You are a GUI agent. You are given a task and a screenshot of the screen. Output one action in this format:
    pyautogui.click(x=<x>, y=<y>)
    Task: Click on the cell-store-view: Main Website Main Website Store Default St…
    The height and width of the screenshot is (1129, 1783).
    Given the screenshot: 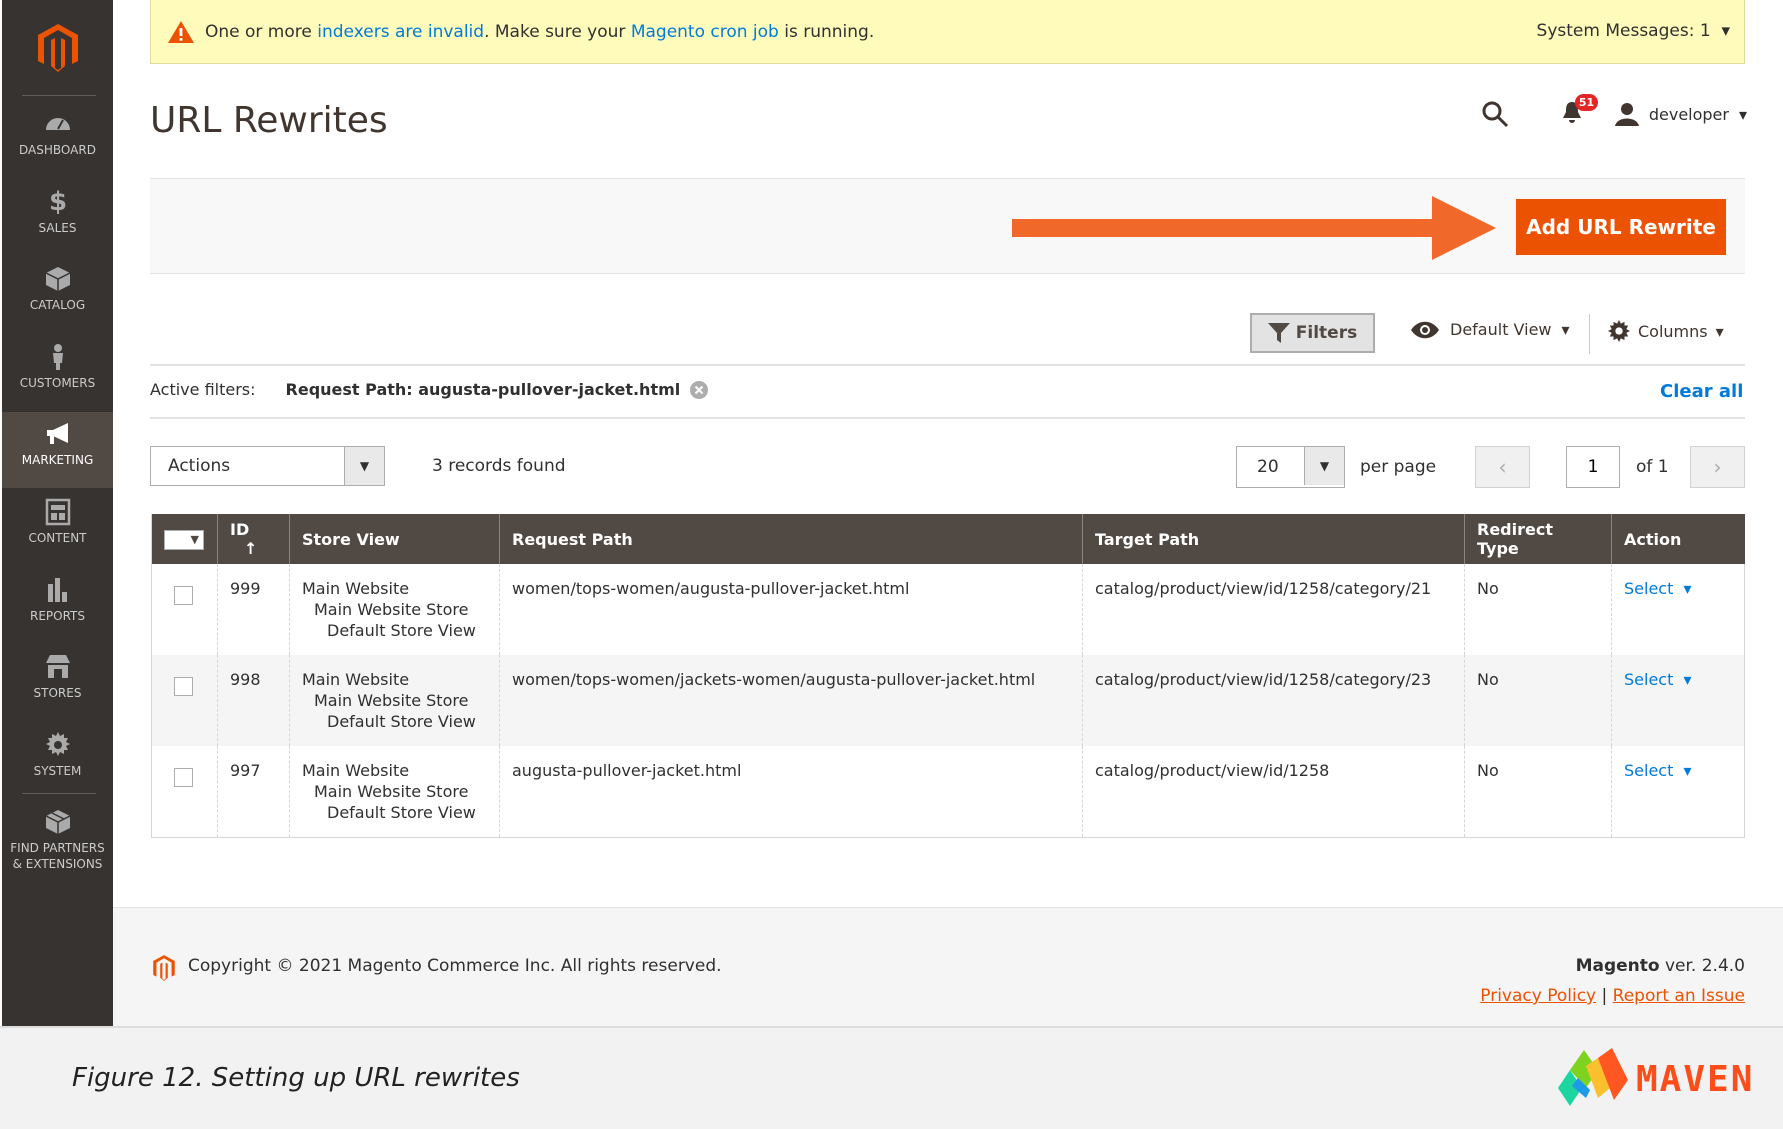 What is the action you would take?
    pyautogui.click(x=394, y=792)
    